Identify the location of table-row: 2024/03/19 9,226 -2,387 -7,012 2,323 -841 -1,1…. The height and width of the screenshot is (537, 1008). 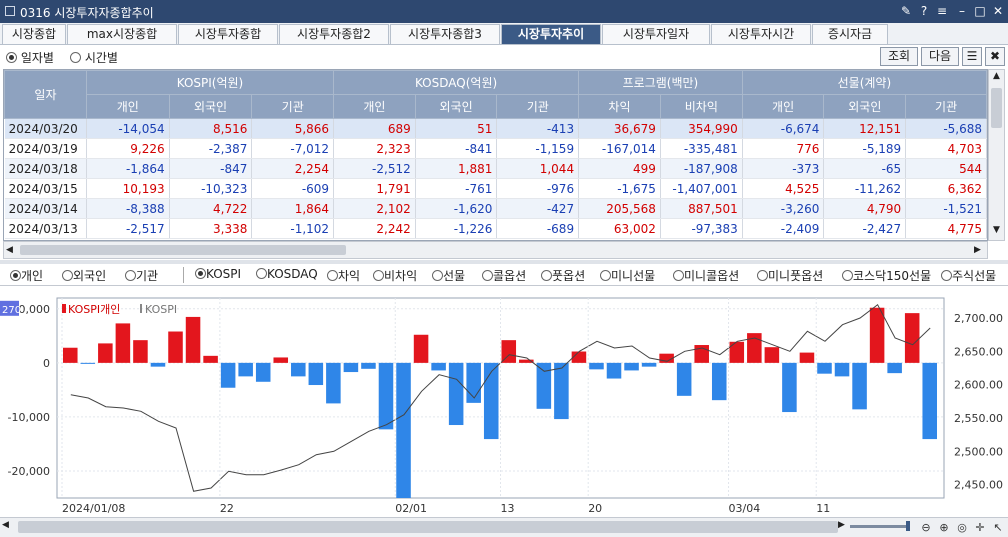
(495, 148).